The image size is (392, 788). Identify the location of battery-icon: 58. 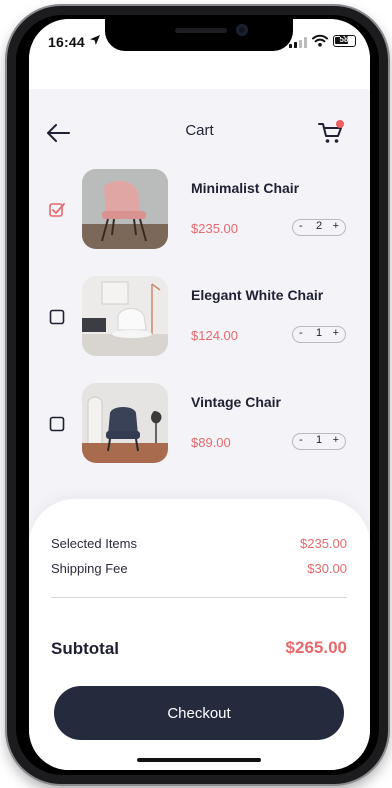
(344, 41).